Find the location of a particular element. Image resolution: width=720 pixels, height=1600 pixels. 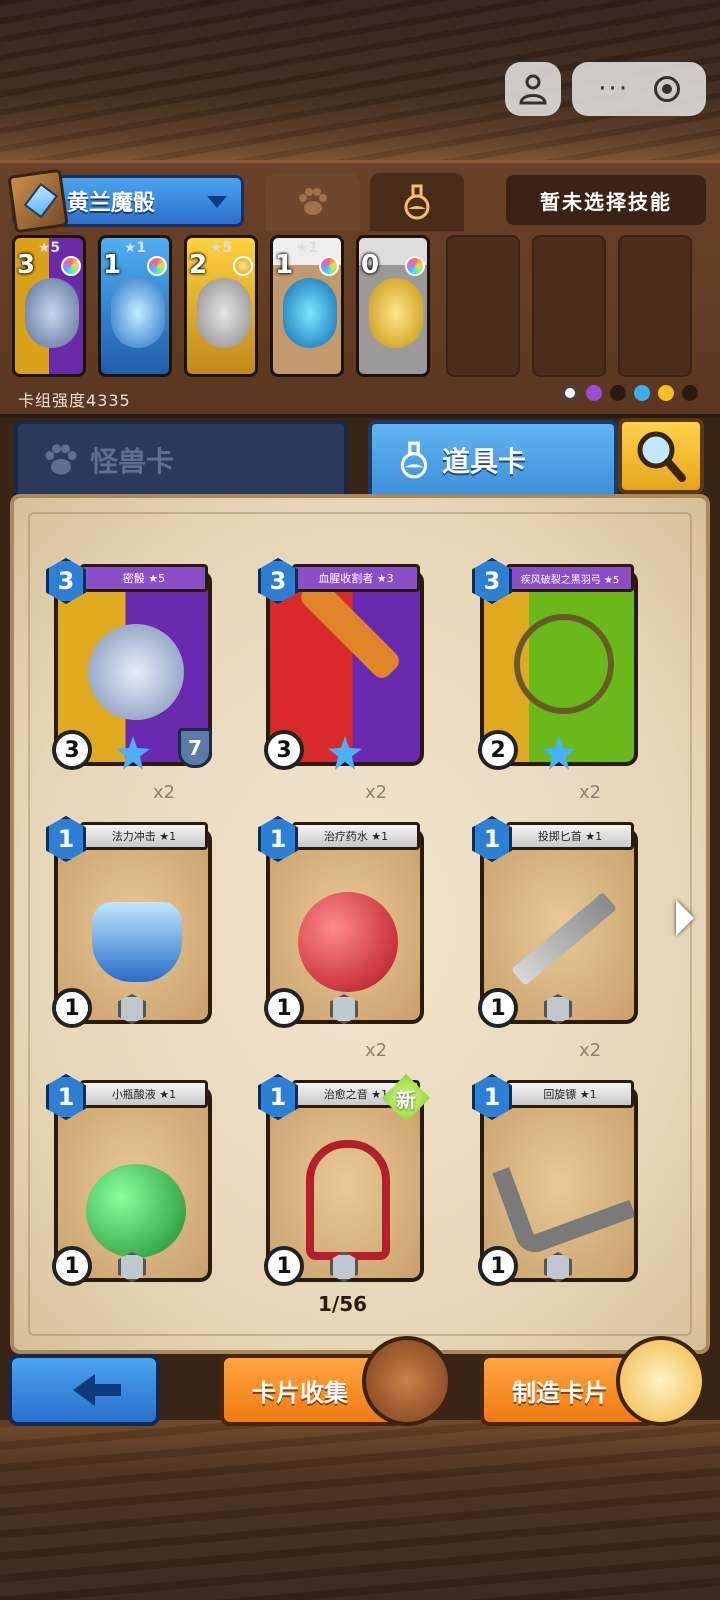

card-count: 2 is located at coordinates (198, 265).